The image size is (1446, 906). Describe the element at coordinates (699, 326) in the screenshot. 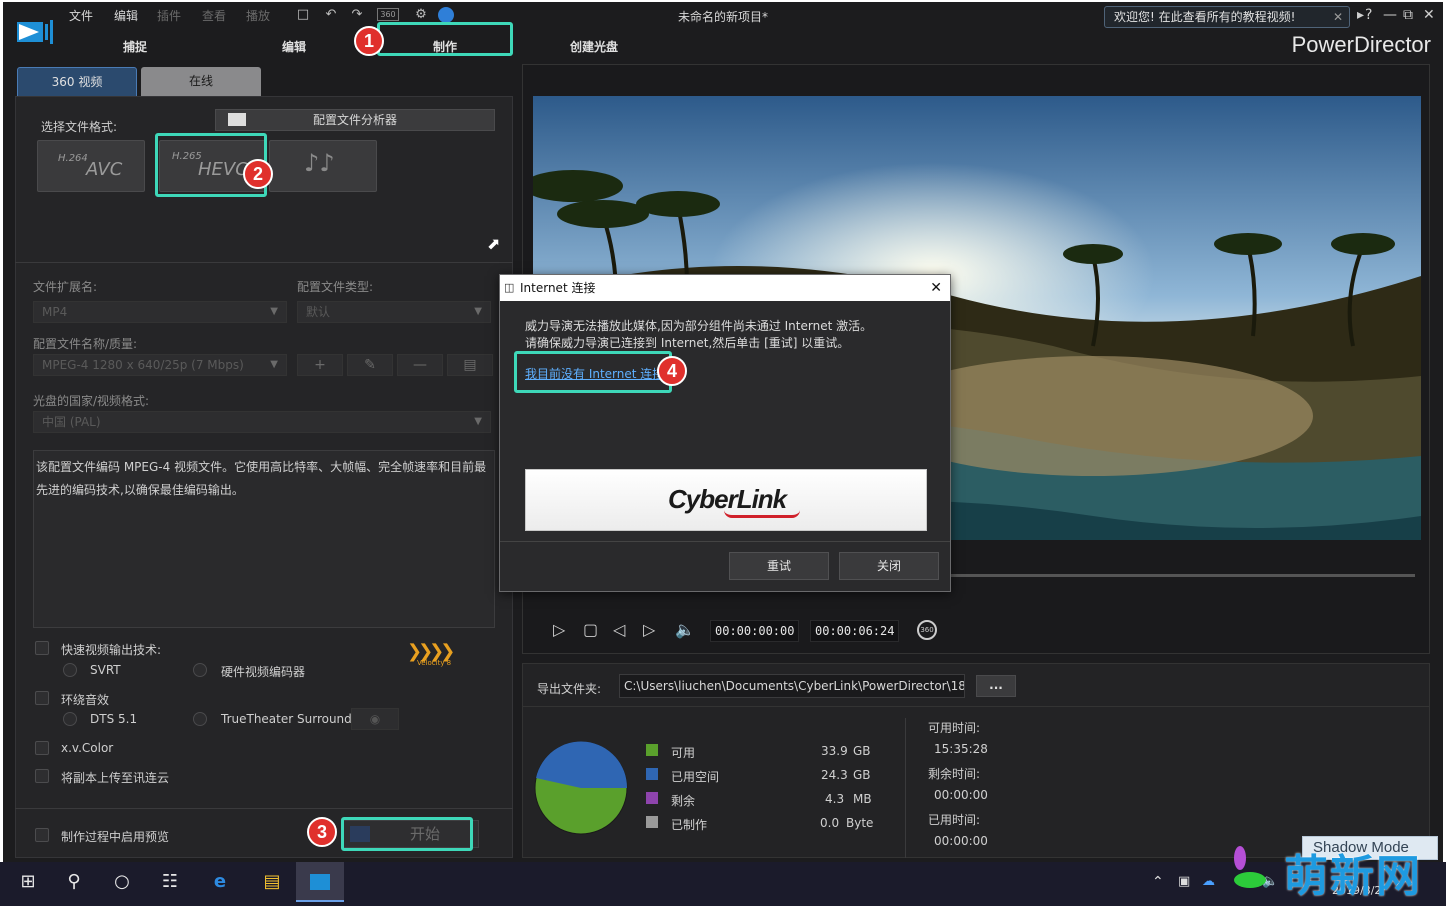

I see `dialog-message-line1: 威力导演无法播放此媒体,因为部分组件尚未通过 Internet 激活。` at that location.